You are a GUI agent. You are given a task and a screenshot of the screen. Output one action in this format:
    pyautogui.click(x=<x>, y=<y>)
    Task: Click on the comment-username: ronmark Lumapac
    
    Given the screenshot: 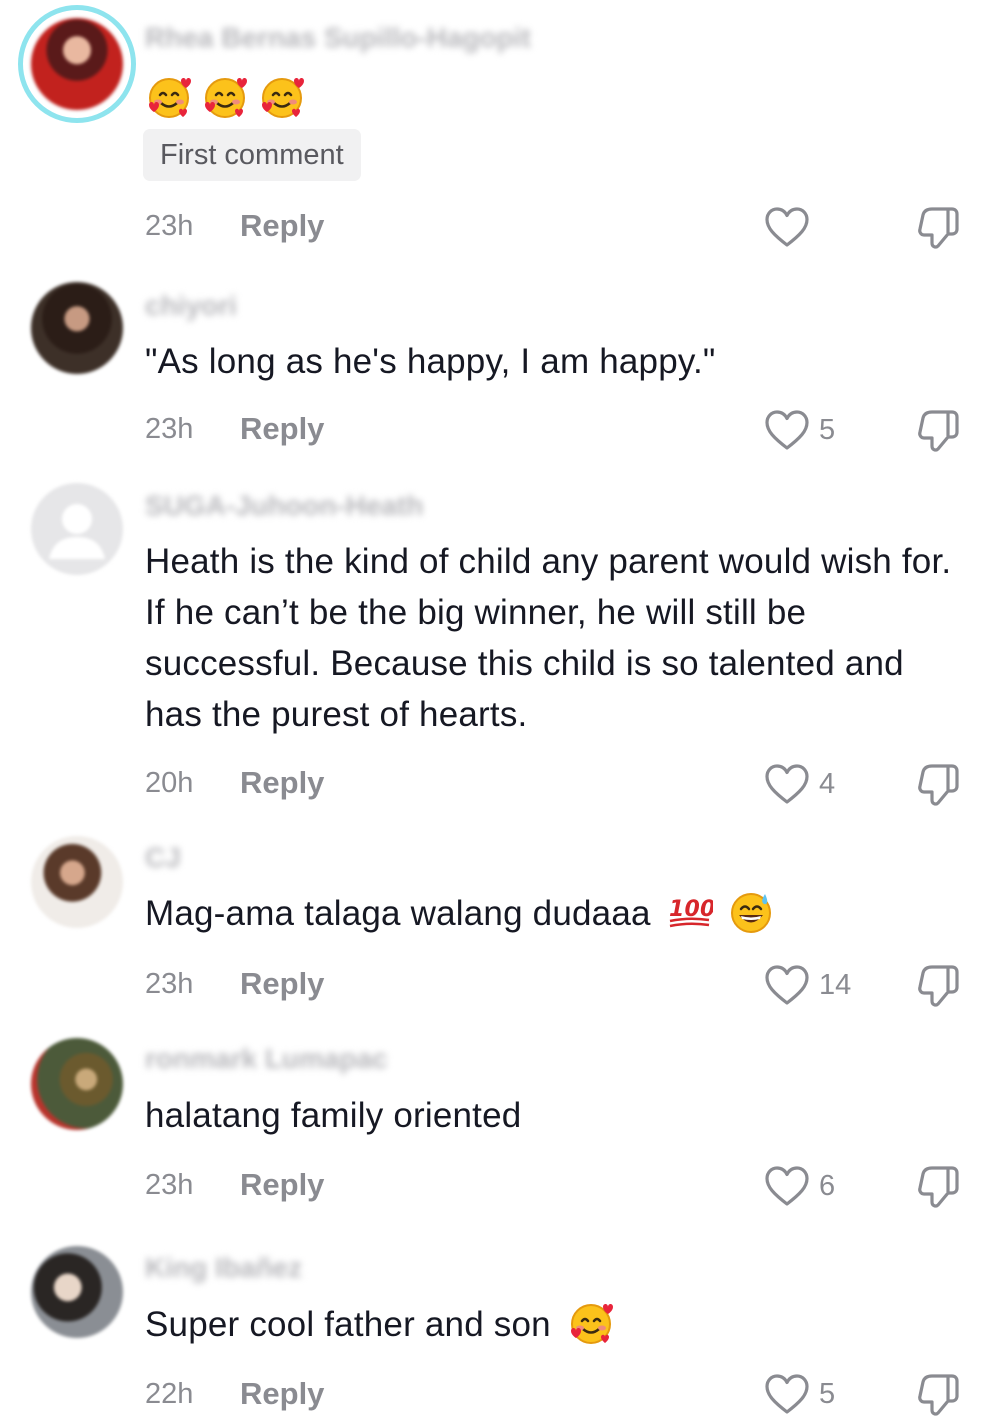 What is the action you would take?
    pyautogui.click(x=266, y=1059)
    